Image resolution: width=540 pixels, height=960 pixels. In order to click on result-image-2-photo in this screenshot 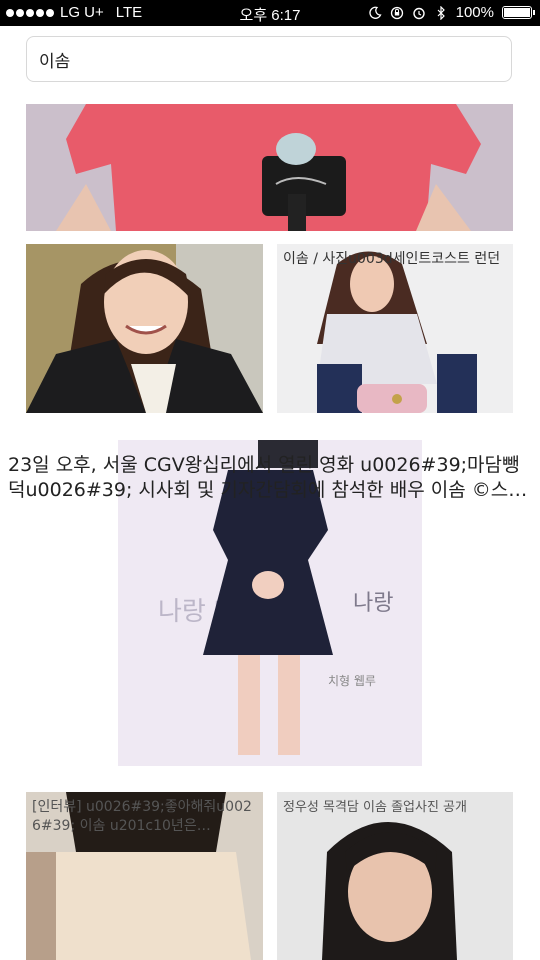, I will do `click(144, 328)`.